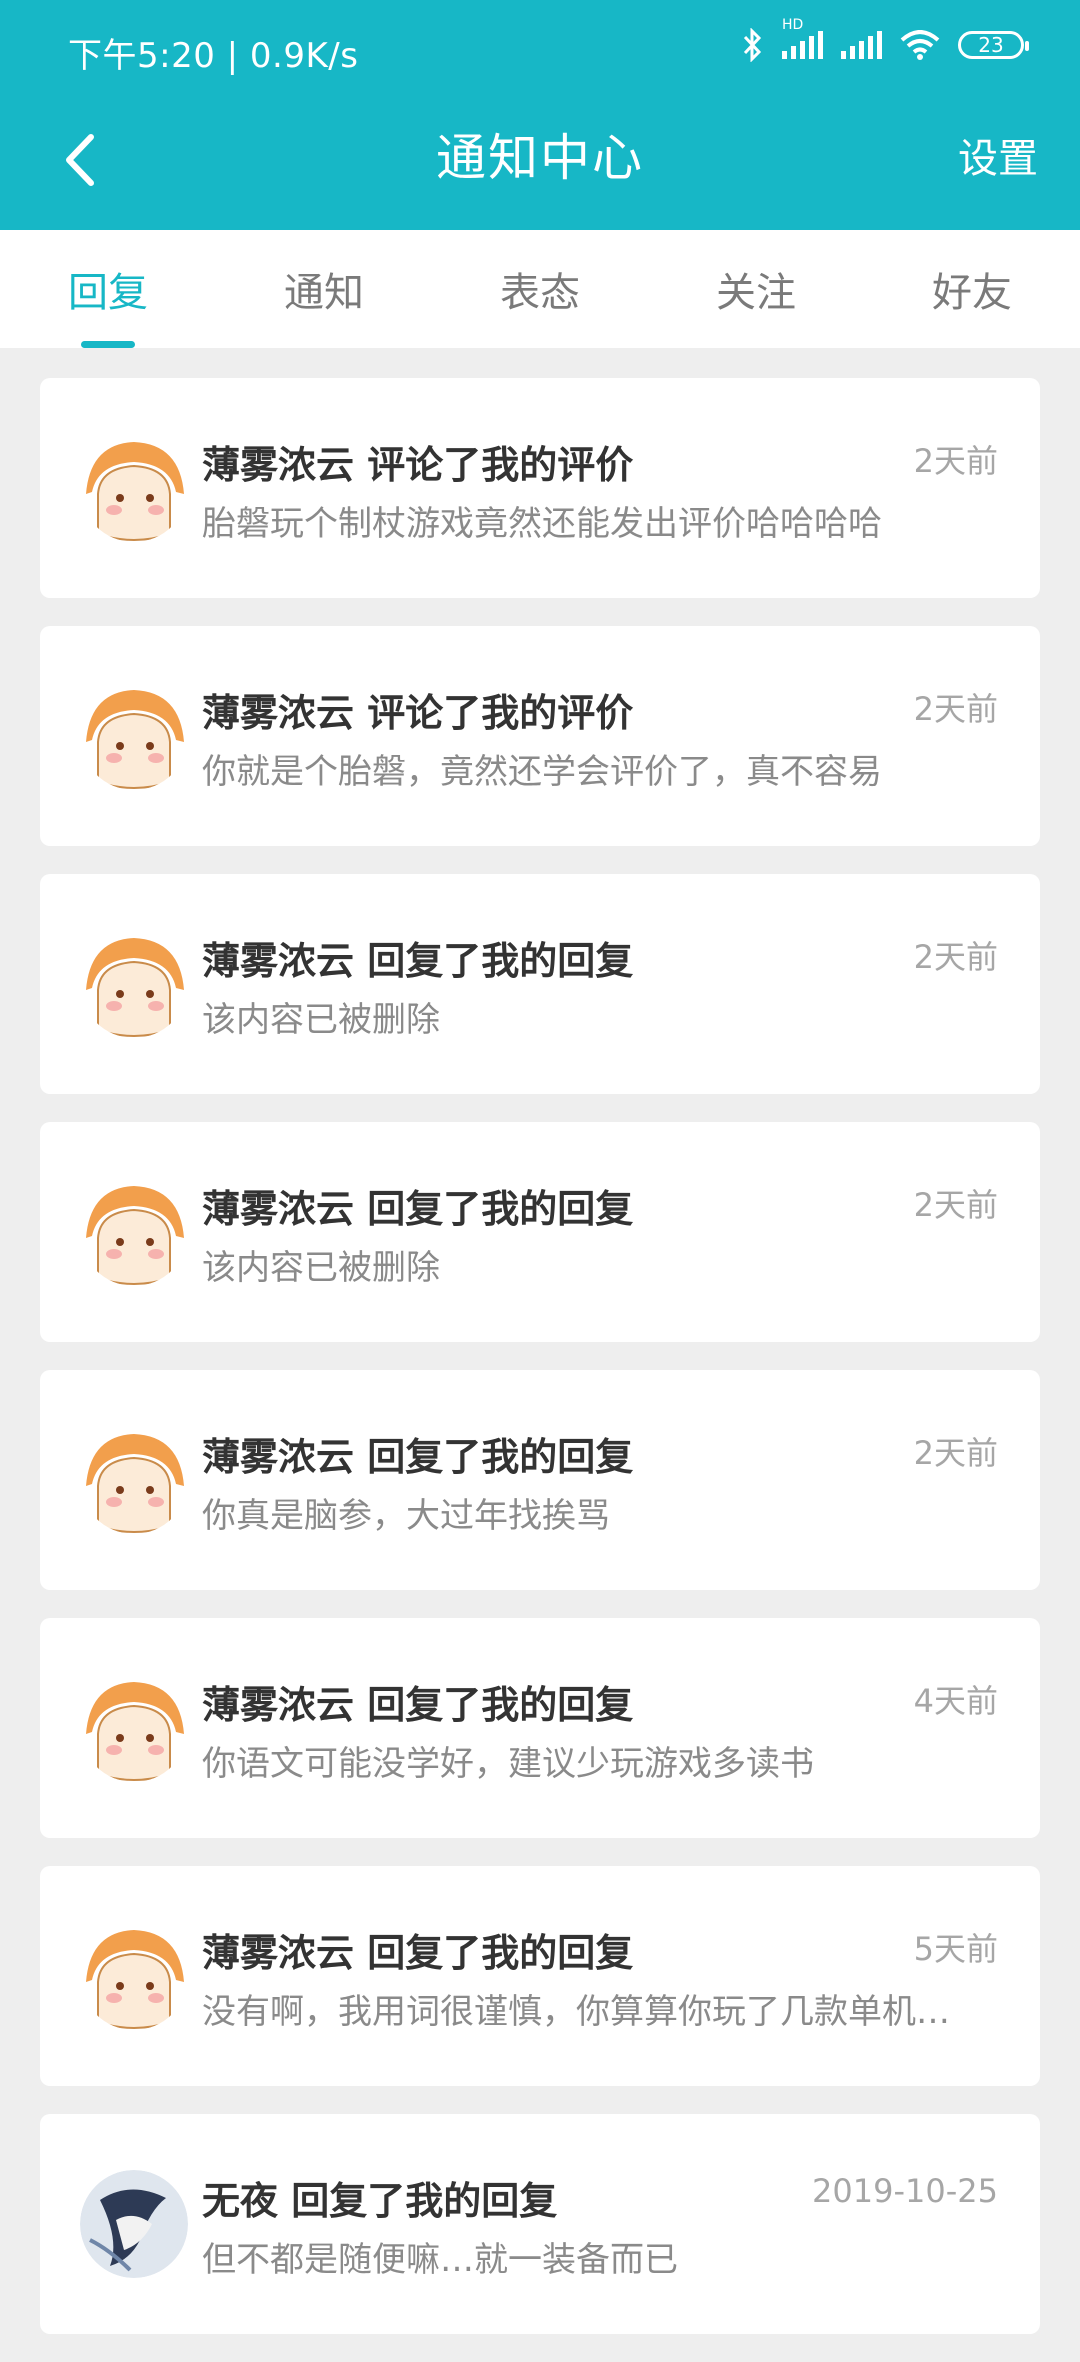 This screenshot has width=1080, height=2362. I want to click on wifi-icon, so click(920, 45).